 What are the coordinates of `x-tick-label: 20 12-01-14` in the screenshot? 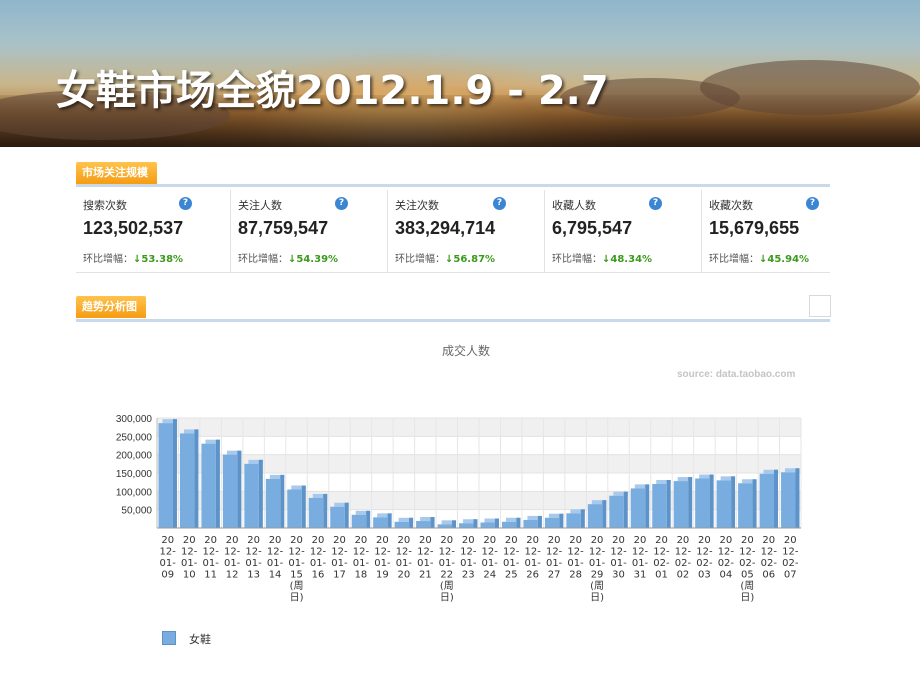 It's located at (275, 558).